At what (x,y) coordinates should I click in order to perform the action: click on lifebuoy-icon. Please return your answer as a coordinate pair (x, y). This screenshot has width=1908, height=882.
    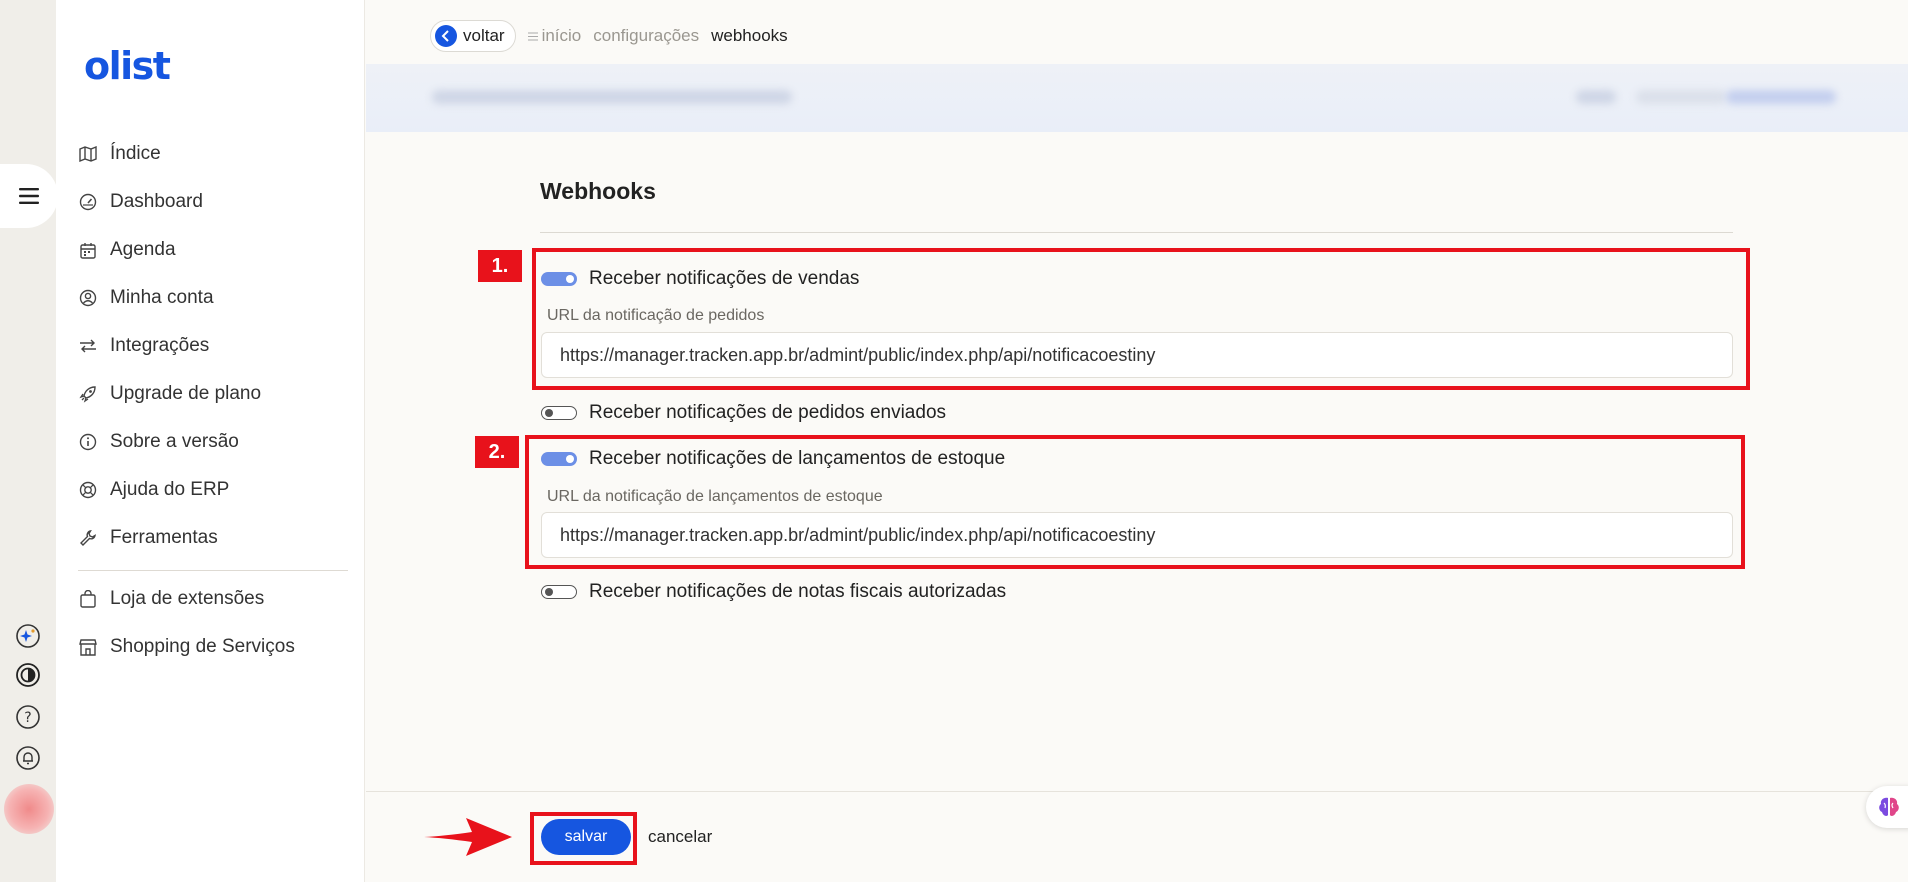
    Looking at the image, I should click on (88, 490).